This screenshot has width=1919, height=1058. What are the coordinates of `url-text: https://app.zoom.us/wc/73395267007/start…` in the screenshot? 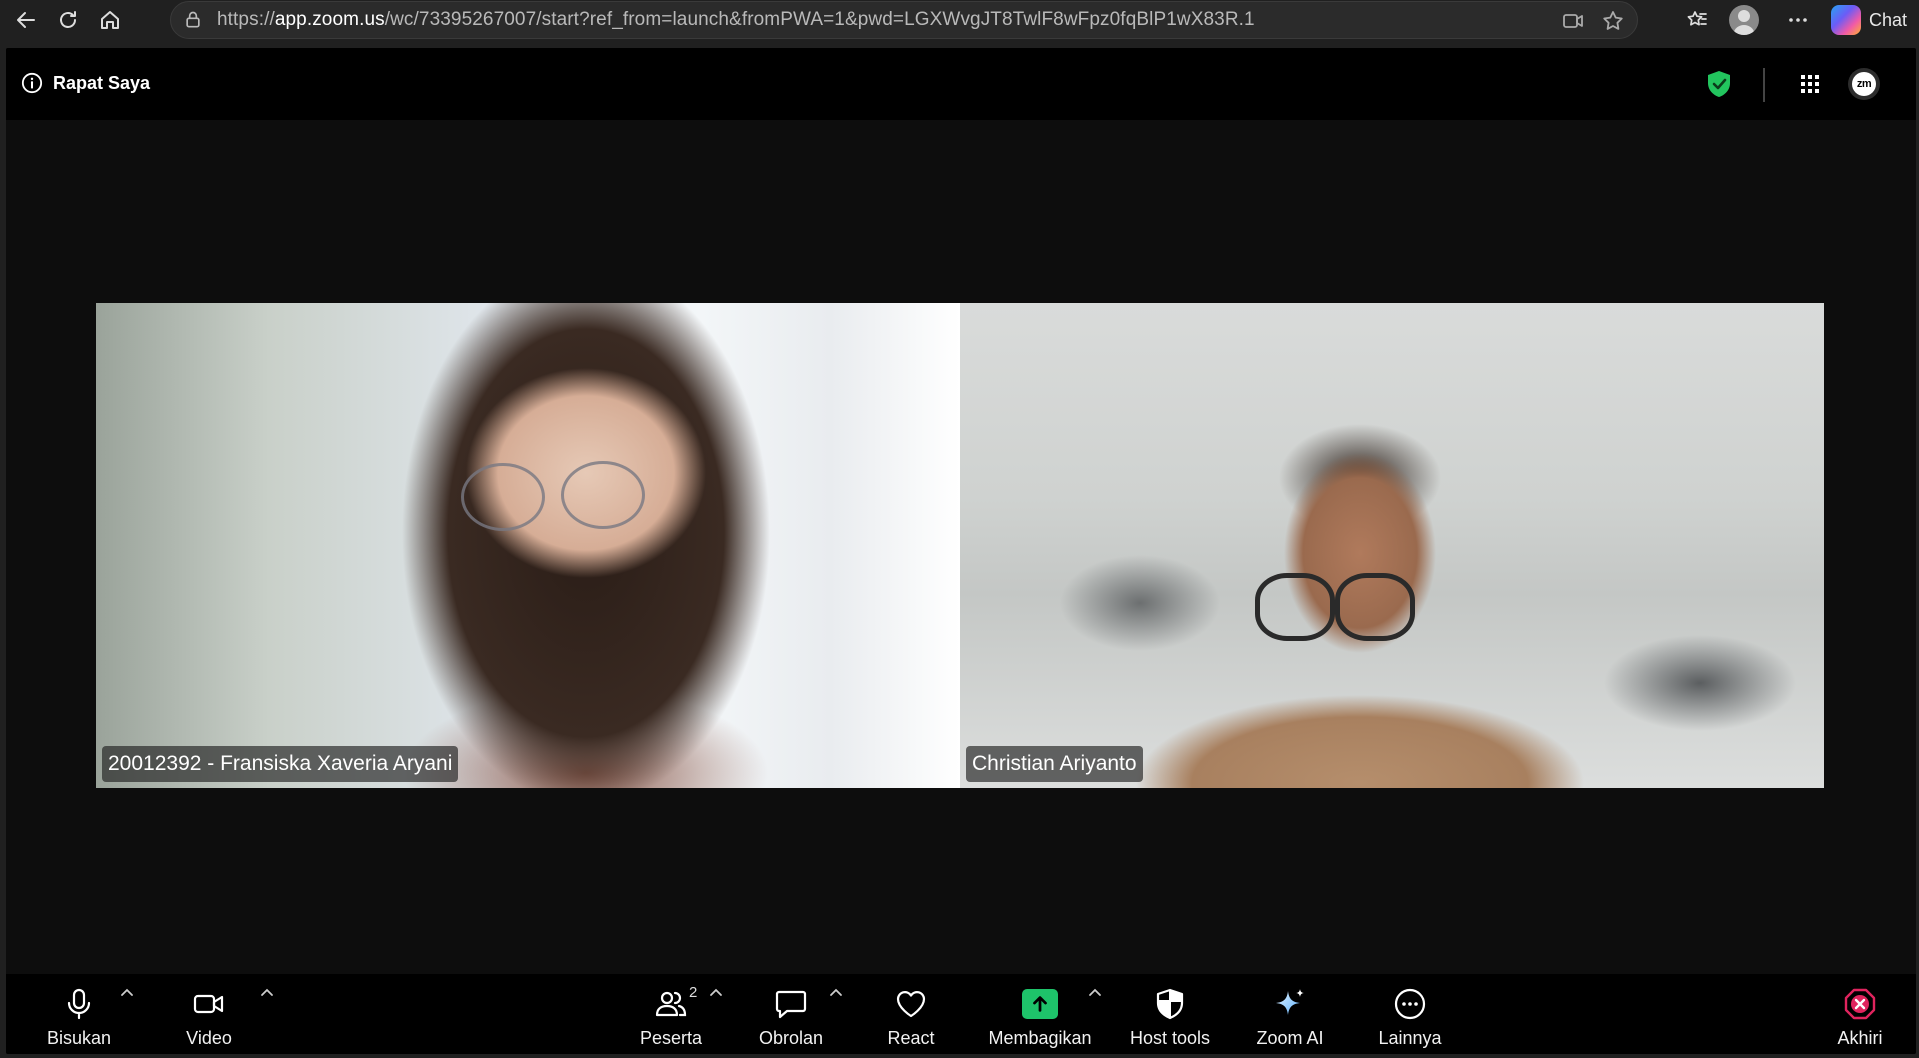 It's located at (736, 20).